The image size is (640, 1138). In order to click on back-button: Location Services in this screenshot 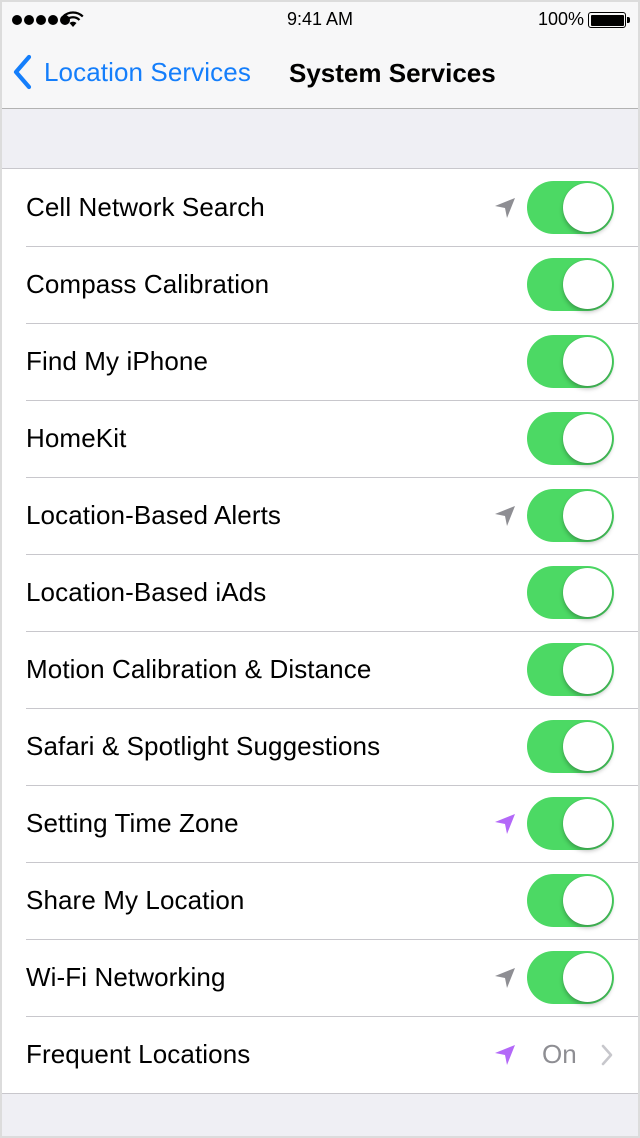, I will do `click(131, 72)`.